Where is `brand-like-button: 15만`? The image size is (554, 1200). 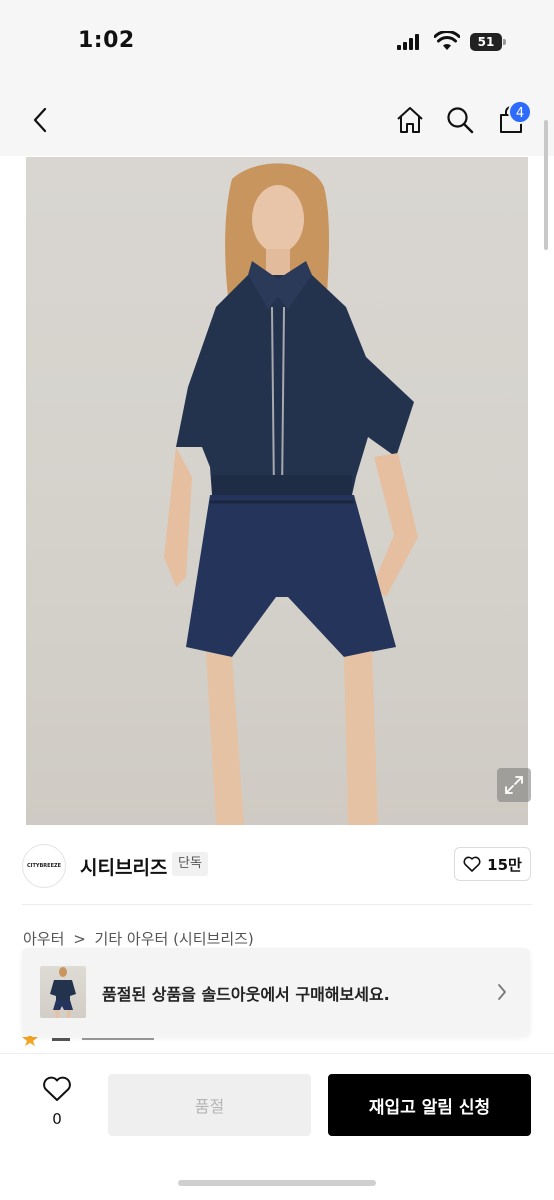 brand-like-button: 15만 is located at coordinates (492, 864).